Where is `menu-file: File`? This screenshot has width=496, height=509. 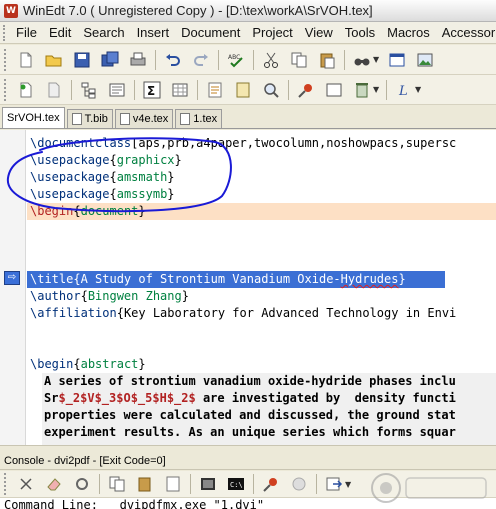 menu-file: File is located at coordinates (26, 32).